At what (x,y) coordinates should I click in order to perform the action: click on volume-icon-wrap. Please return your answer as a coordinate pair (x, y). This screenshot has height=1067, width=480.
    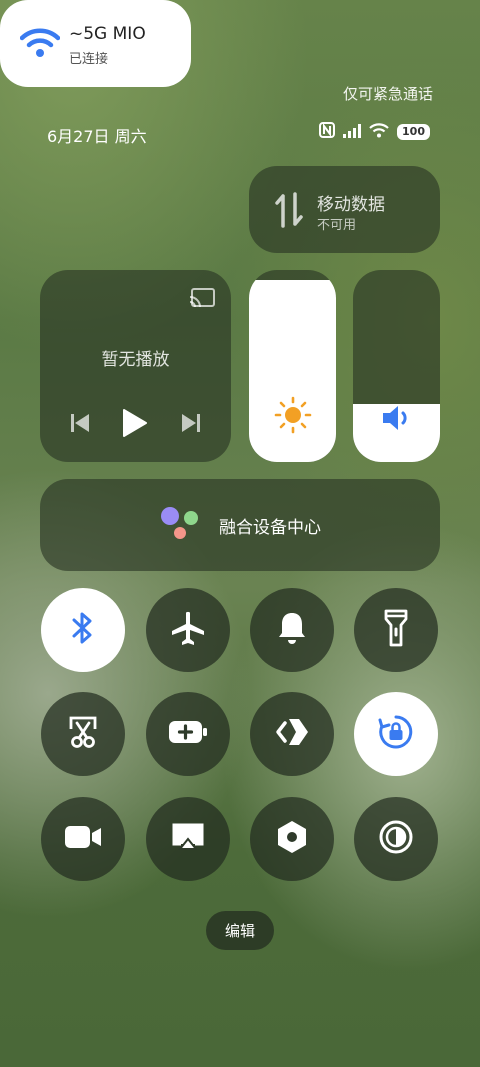
    Looking at the image, I should click on (396, 420).